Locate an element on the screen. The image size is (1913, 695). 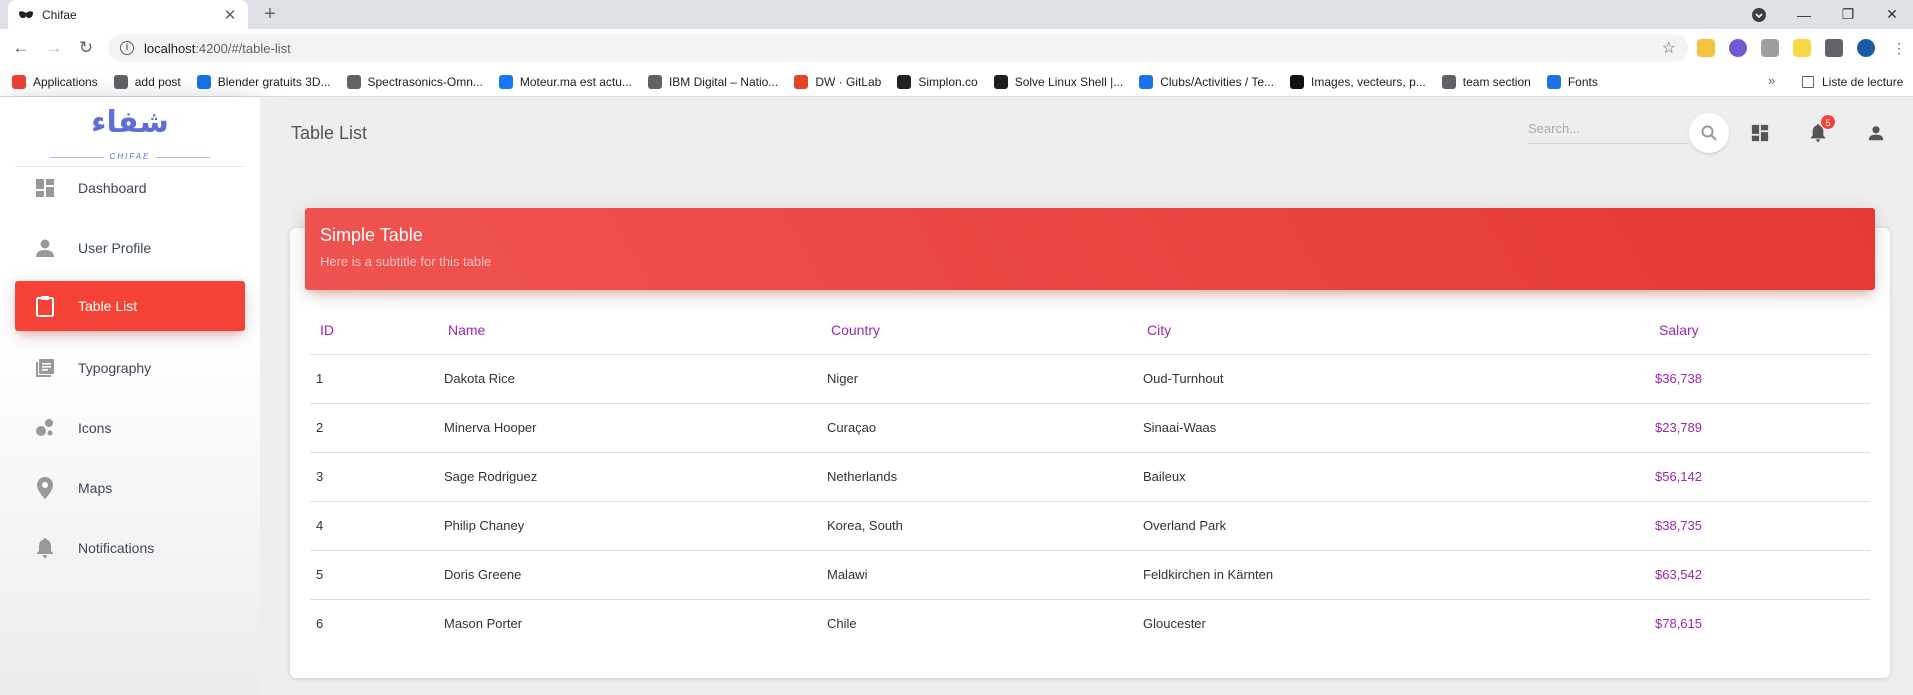
library-books-icon is located at coordinates (45, 368).